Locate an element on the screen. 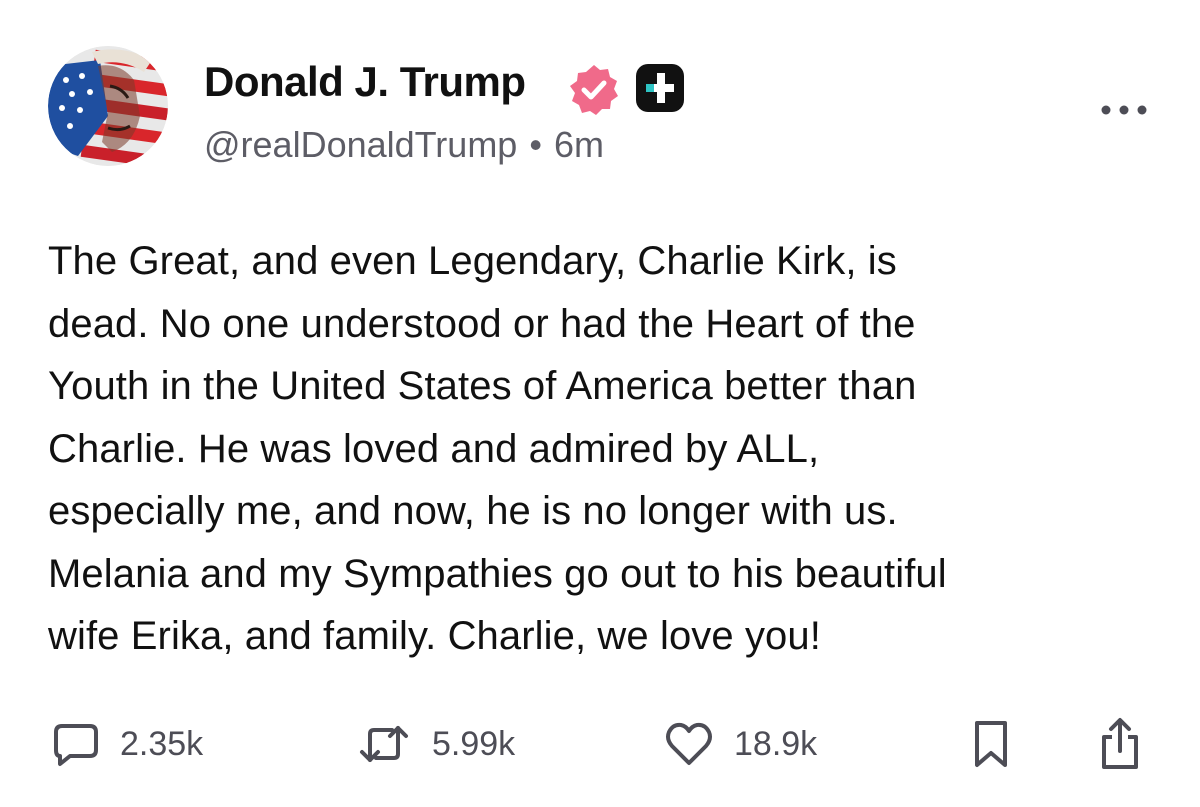  action-bar: 2.35k 5.99k 18.9k is located at coordinates (600, 744).